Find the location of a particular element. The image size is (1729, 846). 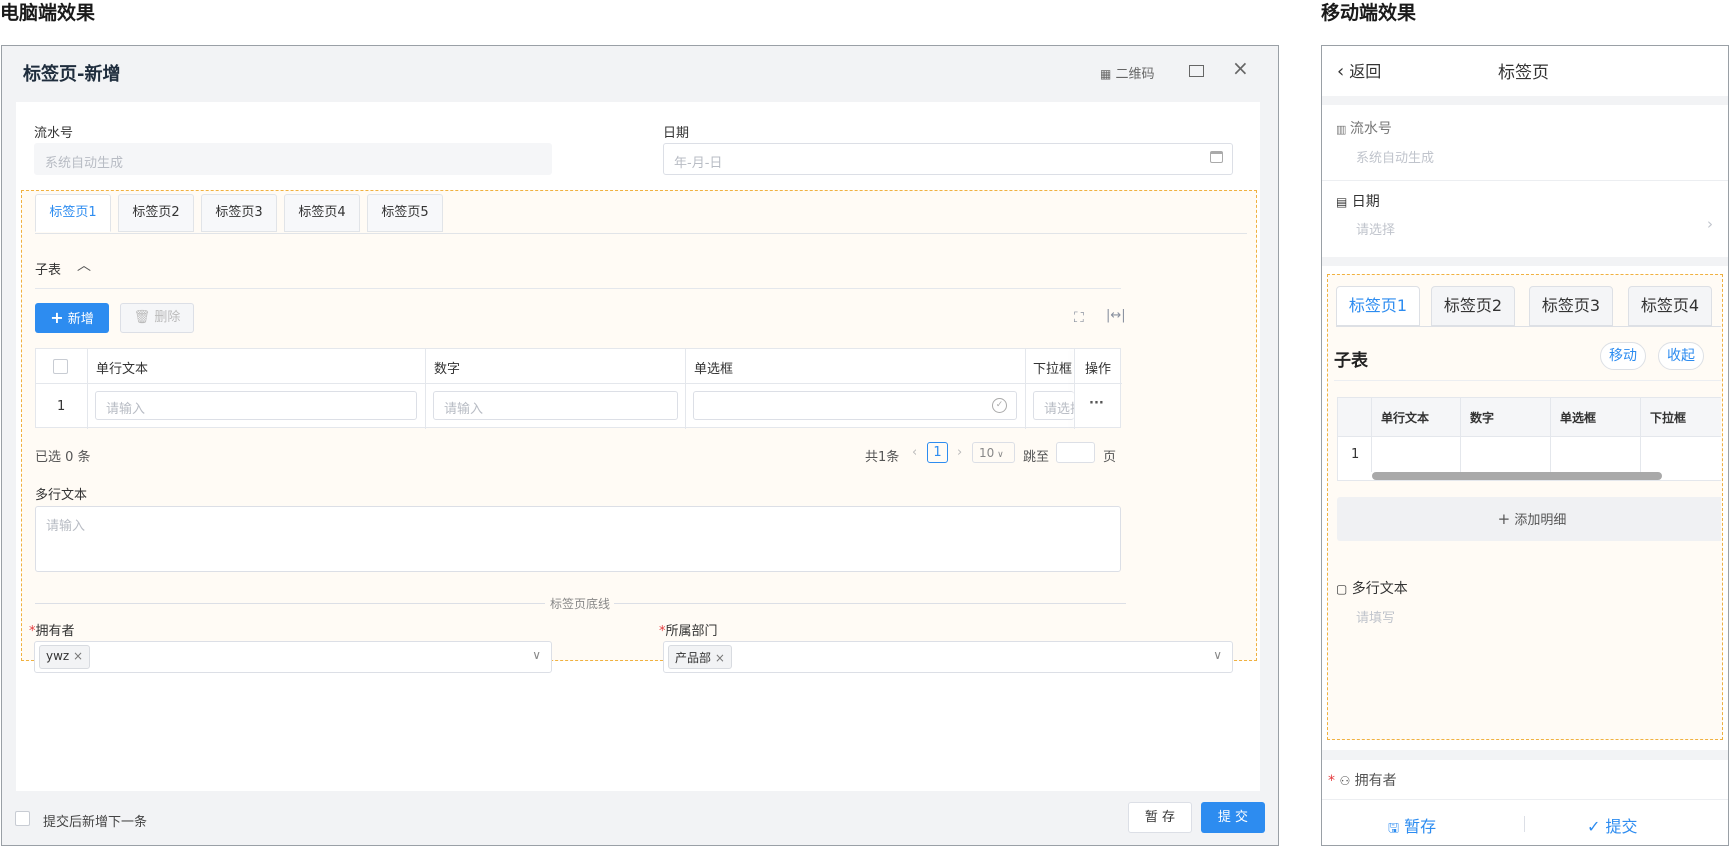

save-draft-button: 暂 存 is located at coordinates (1160, 817).